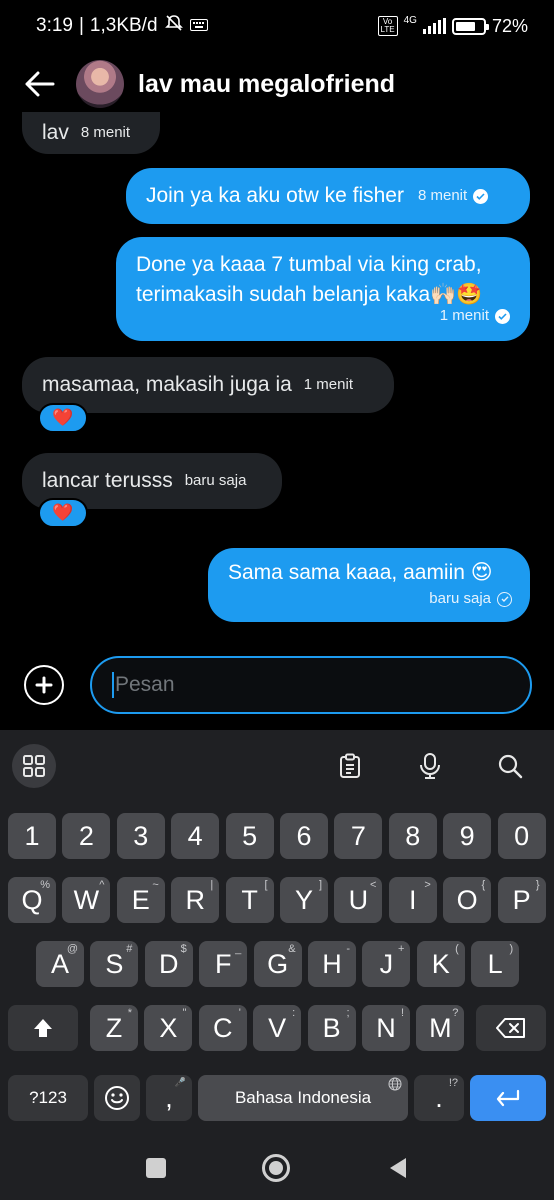 Image resolution: width=554 pixels, height=1200 pixels. Describe the element at coordinates (156, 1168) in the screenshot. I see `recents-button` at that location.